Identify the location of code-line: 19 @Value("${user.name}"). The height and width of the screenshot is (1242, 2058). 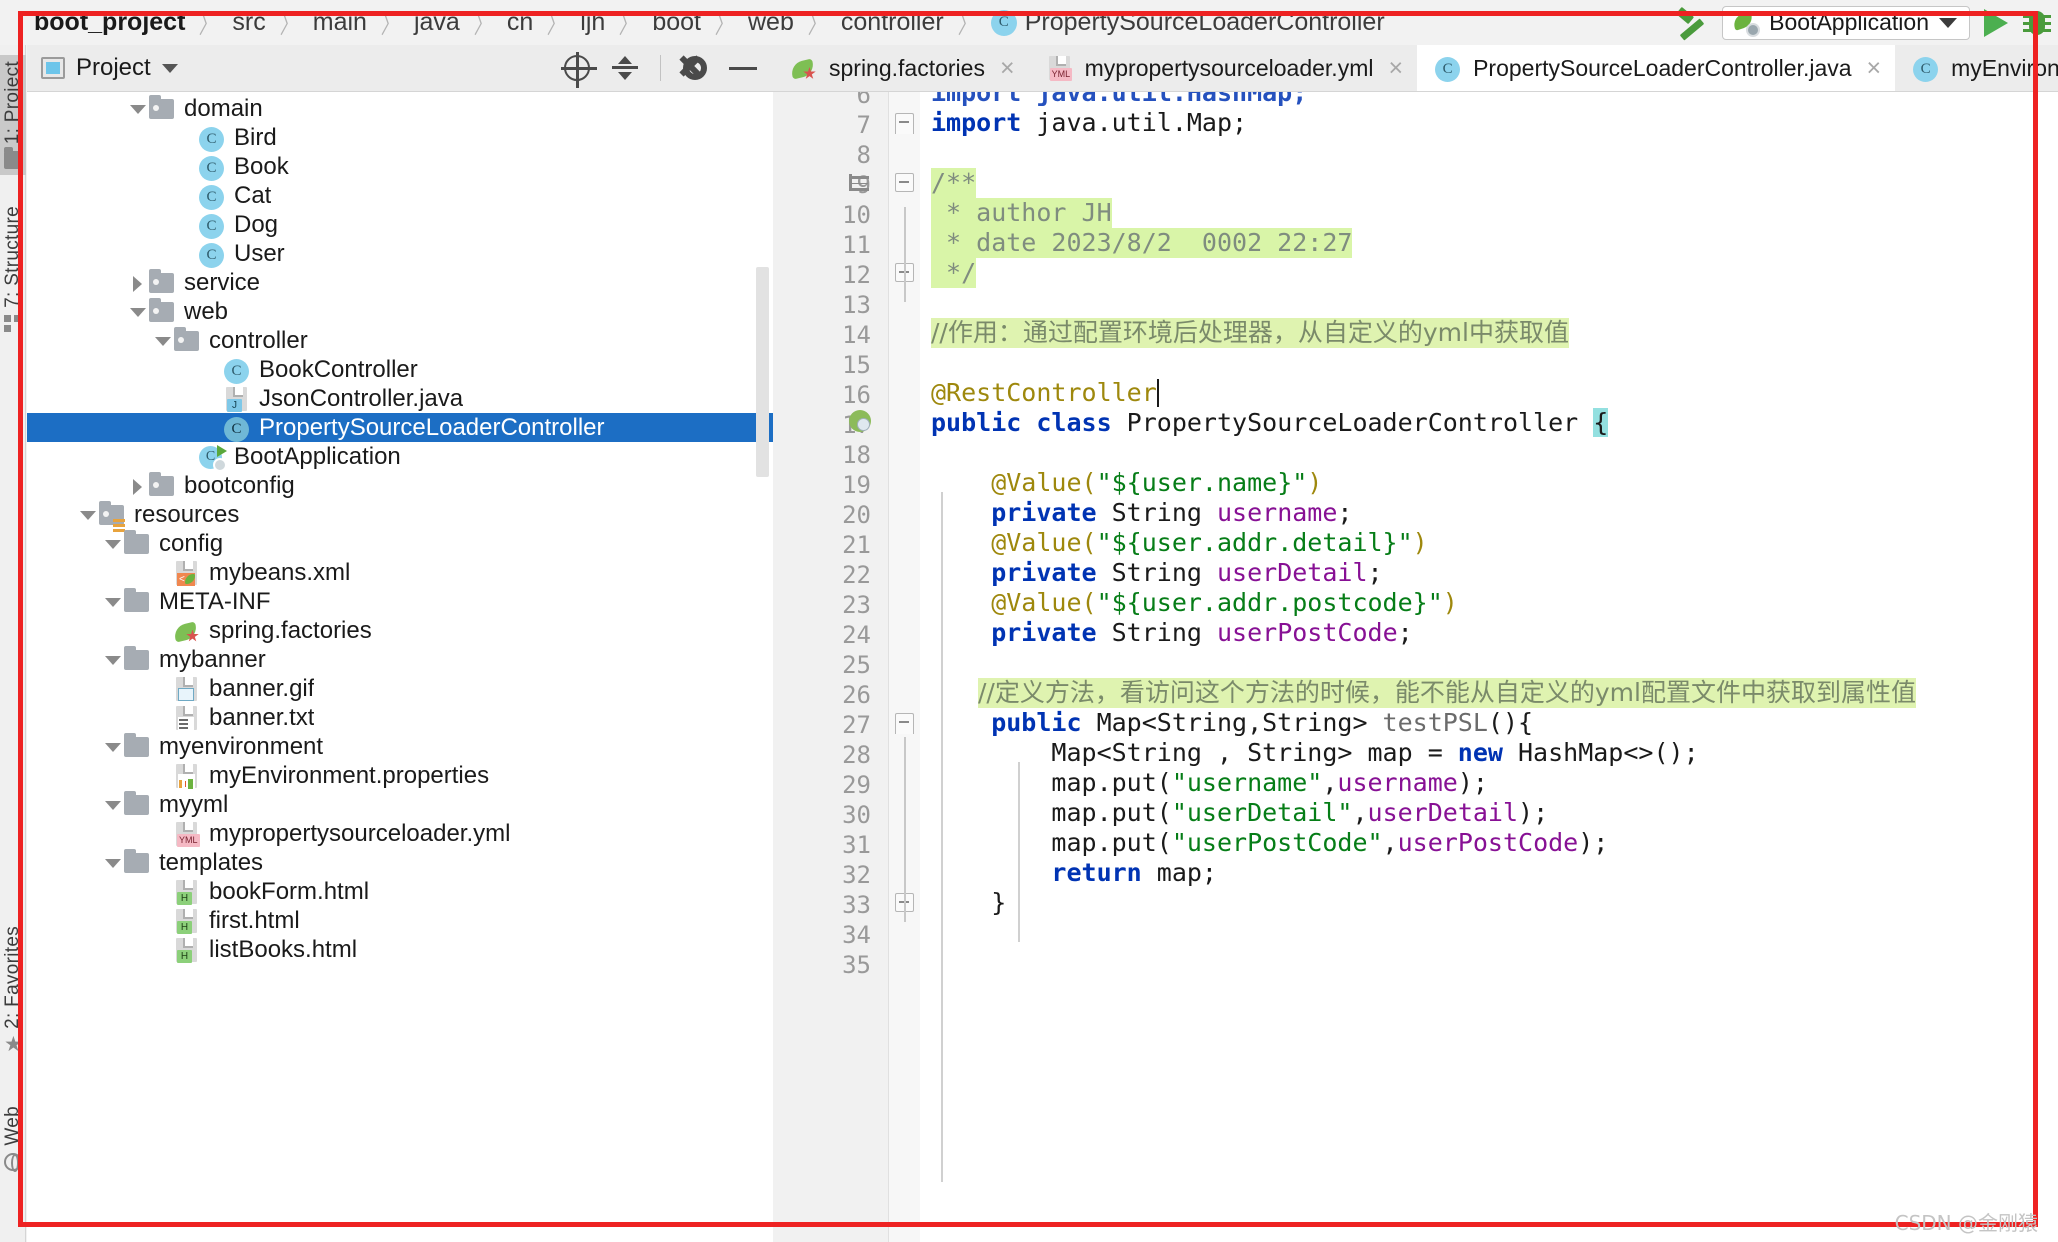
(1415, 483).